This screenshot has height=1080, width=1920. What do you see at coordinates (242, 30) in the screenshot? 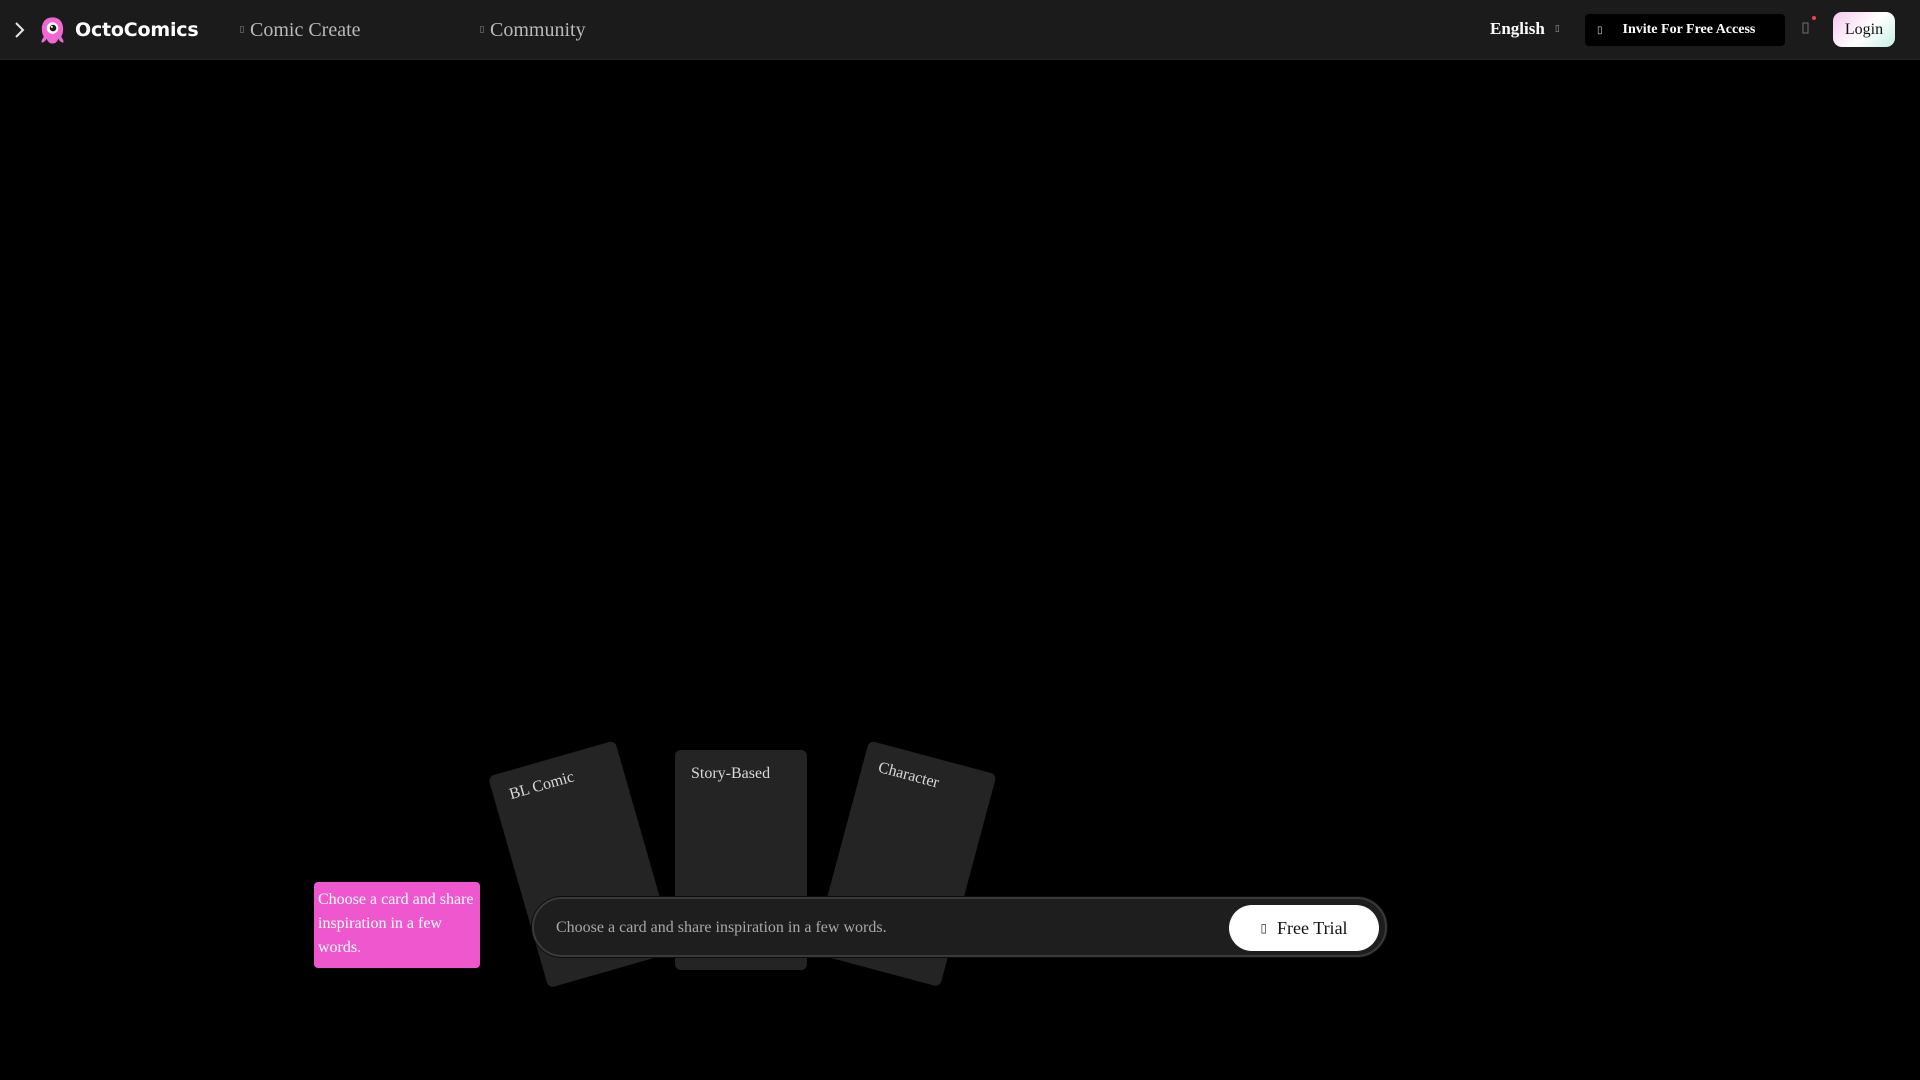
I see `pen-icon: ▯` at bounding box center [242, 30].